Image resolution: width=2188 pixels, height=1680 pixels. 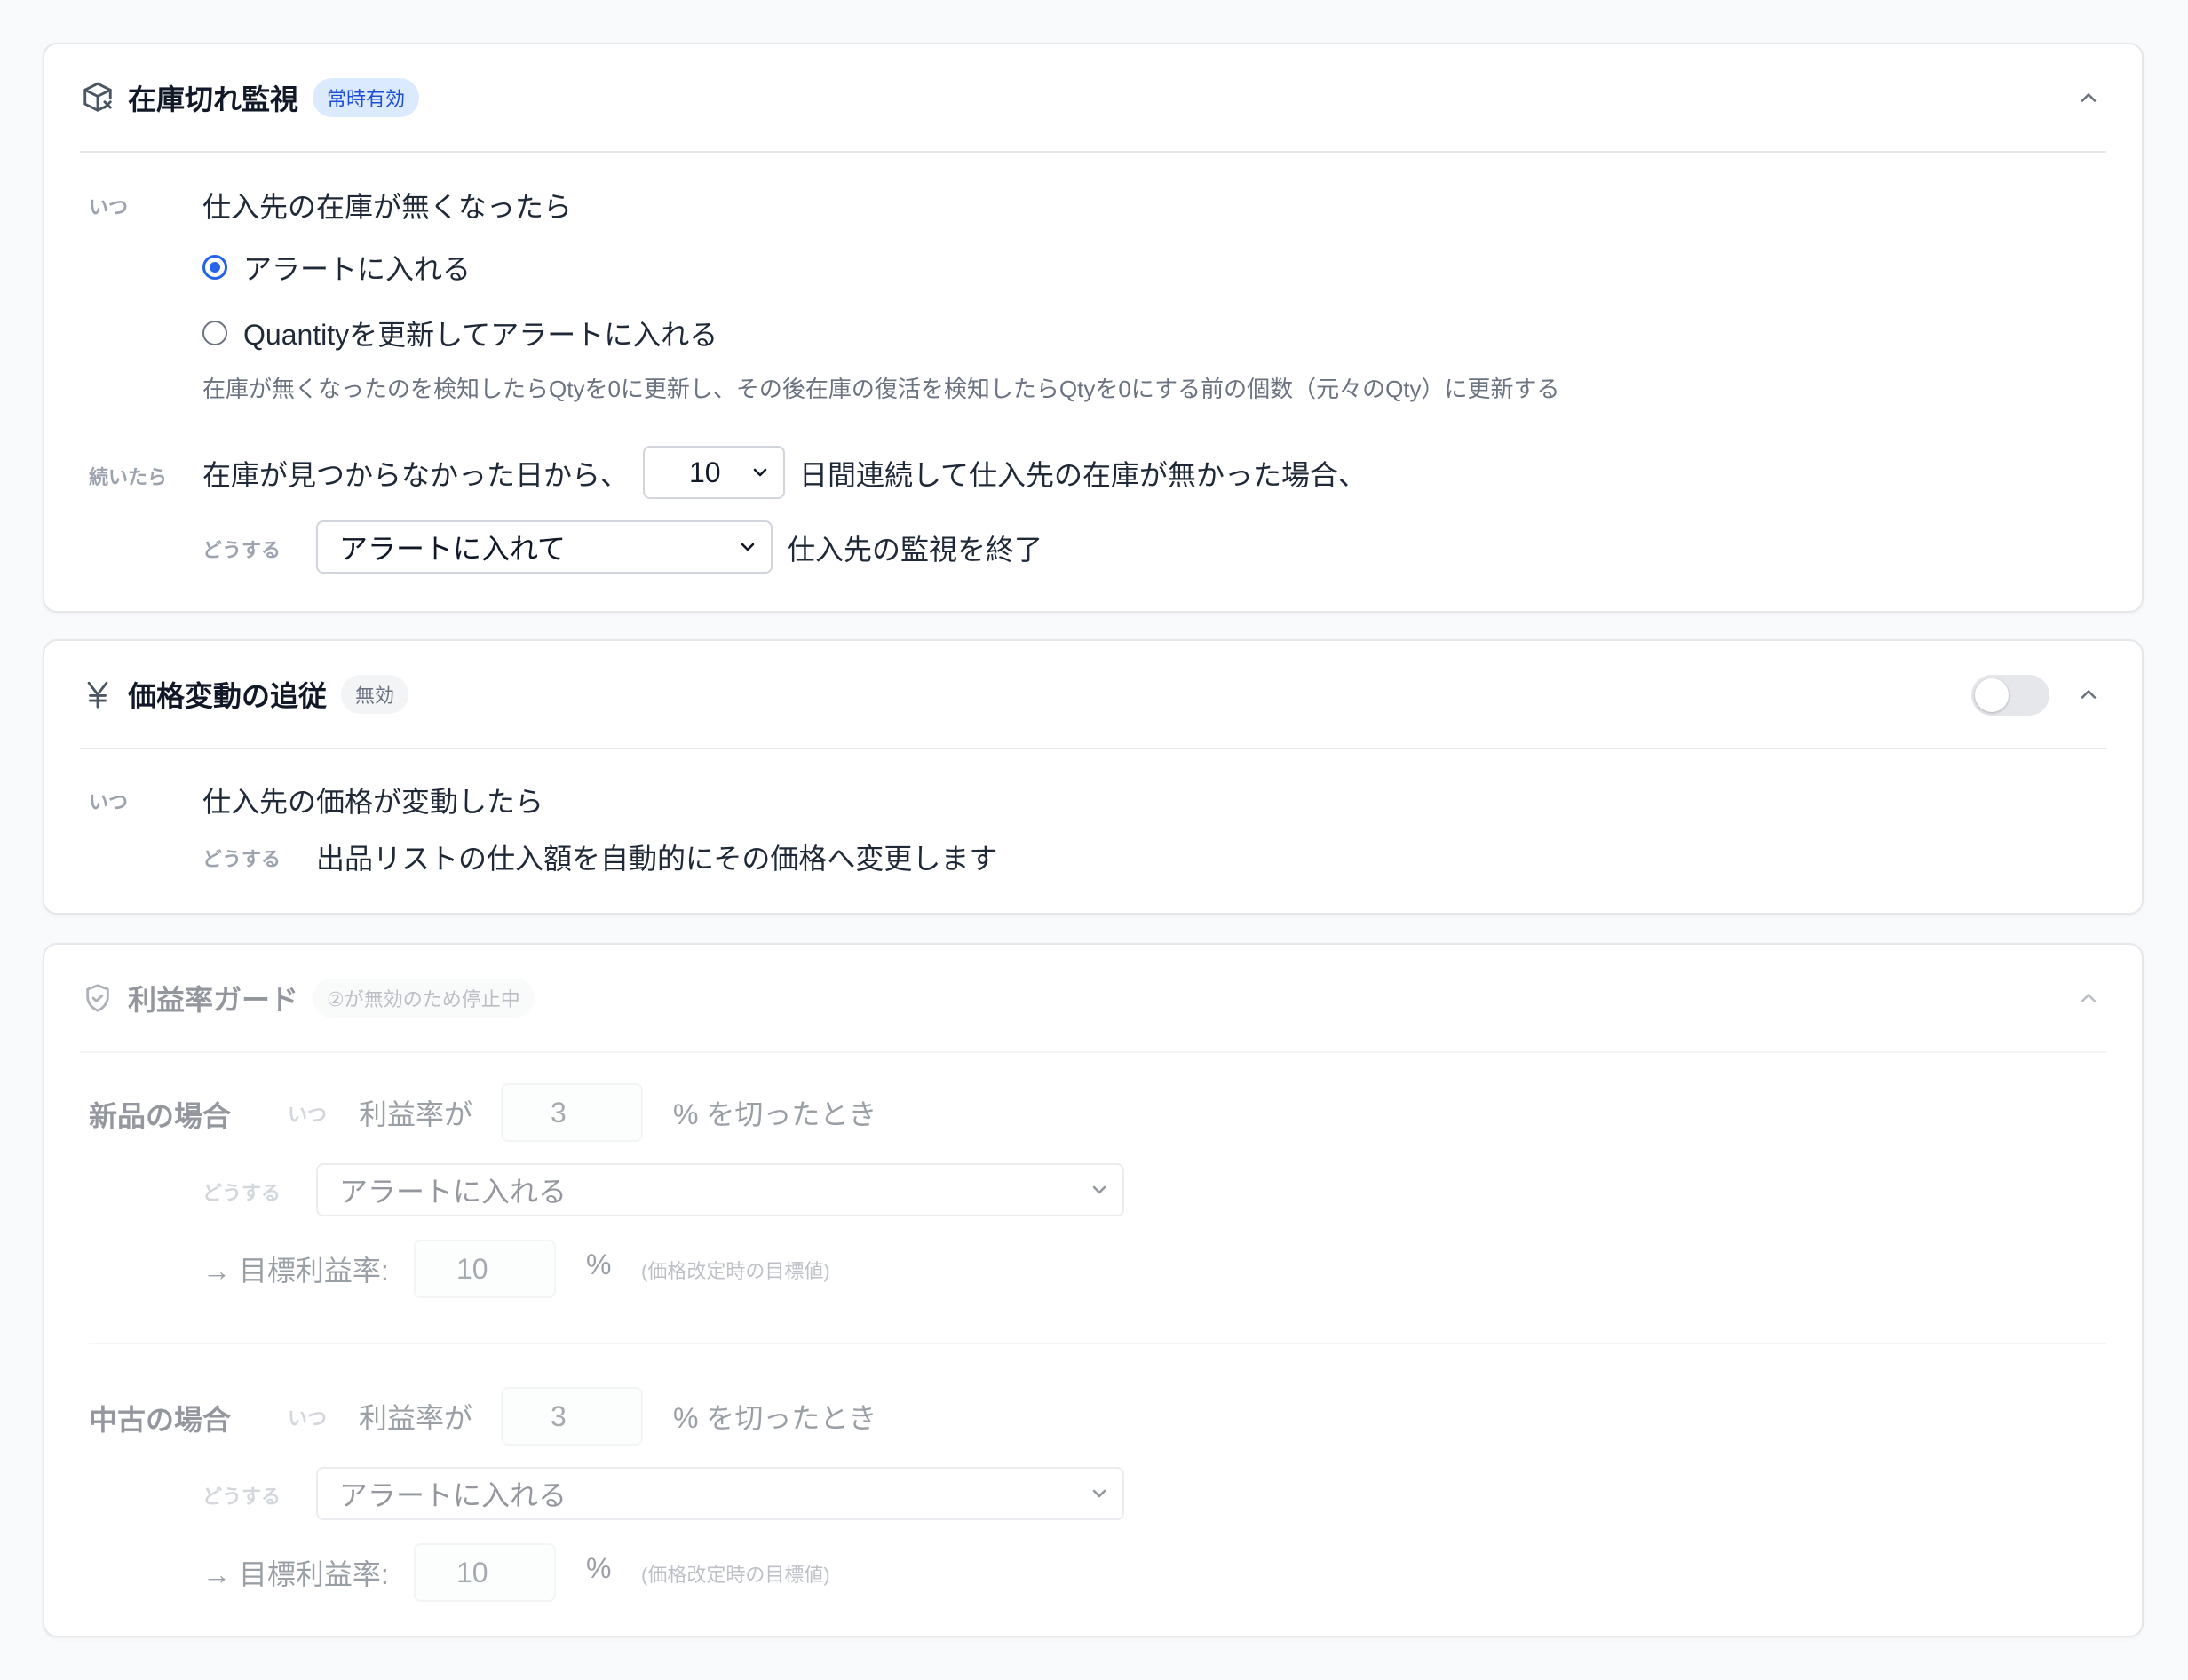 I want to click on stock-out-monitor-header: 在庫切れ監視 常時有効, so click(x=1093, y=98).